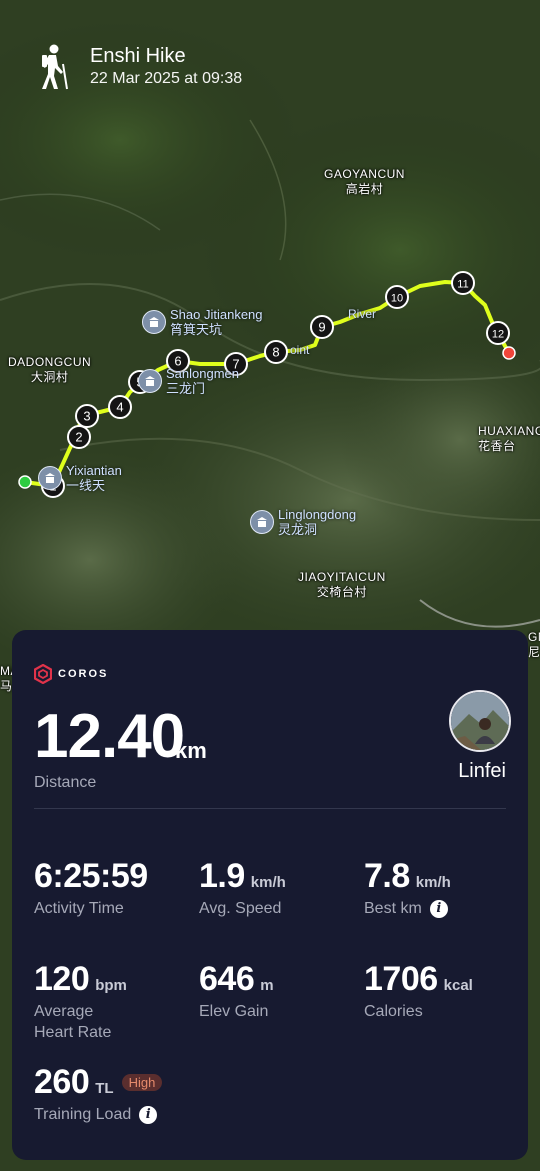  I want to click on user-name: Linfei, so click(482, 771).